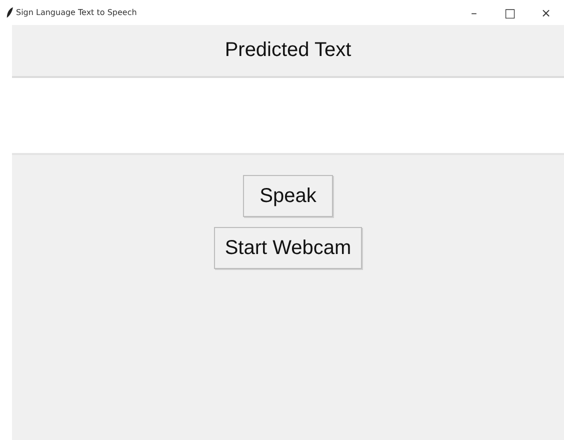  Describe the element at coordinates (76, 12) in the screenshot. I see `window-title: Sign Language Text to Speech` at that location.